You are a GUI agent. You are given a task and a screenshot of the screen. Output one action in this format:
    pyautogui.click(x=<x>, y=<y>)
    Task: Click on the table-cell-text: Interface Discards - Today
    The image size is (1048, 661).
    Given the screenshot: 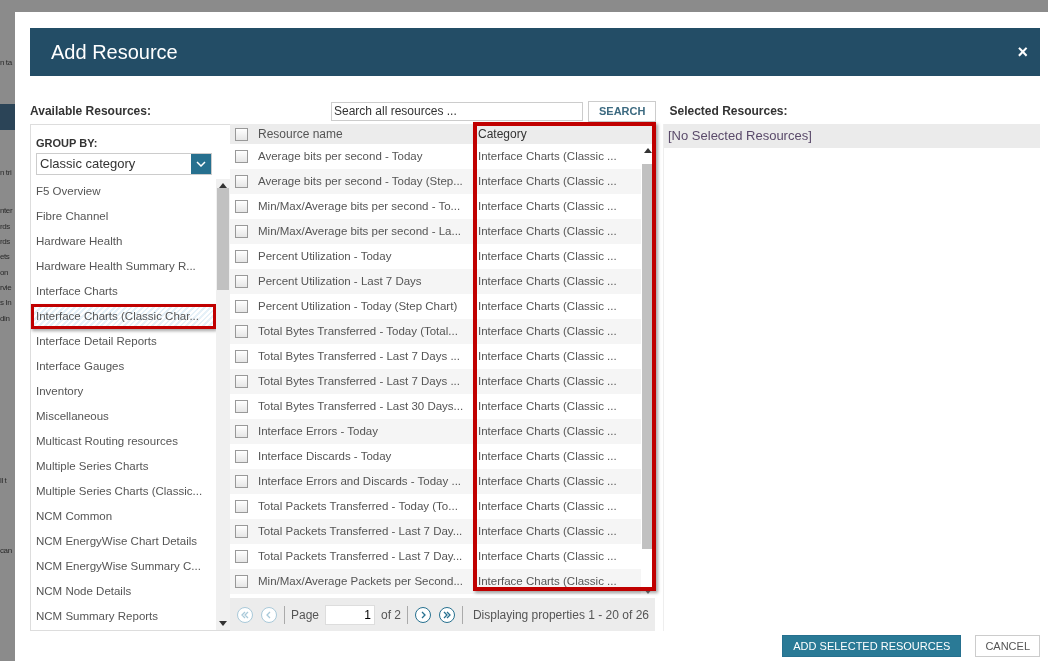 What is the action you would take?
    pyautogui.click(x=325, y=456)
    